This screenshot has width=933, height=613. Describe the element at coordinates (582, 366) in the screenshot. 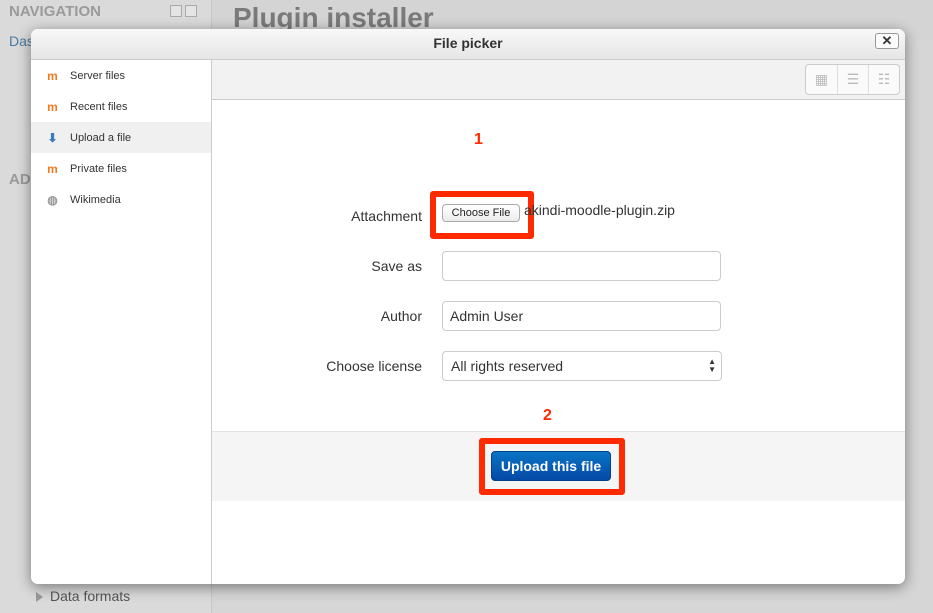

I see `license-select: All rights reserved ▲ ▼` at that location.